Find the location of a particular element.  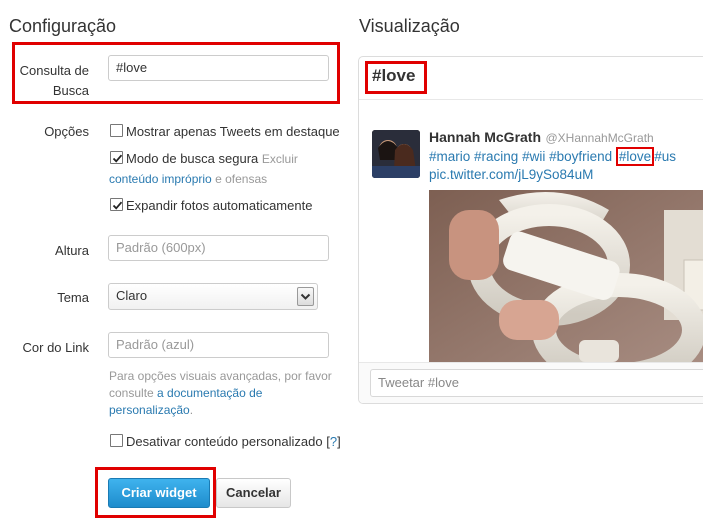

link-color-input: Padrão (azul) is located at coordinates (218, 345).